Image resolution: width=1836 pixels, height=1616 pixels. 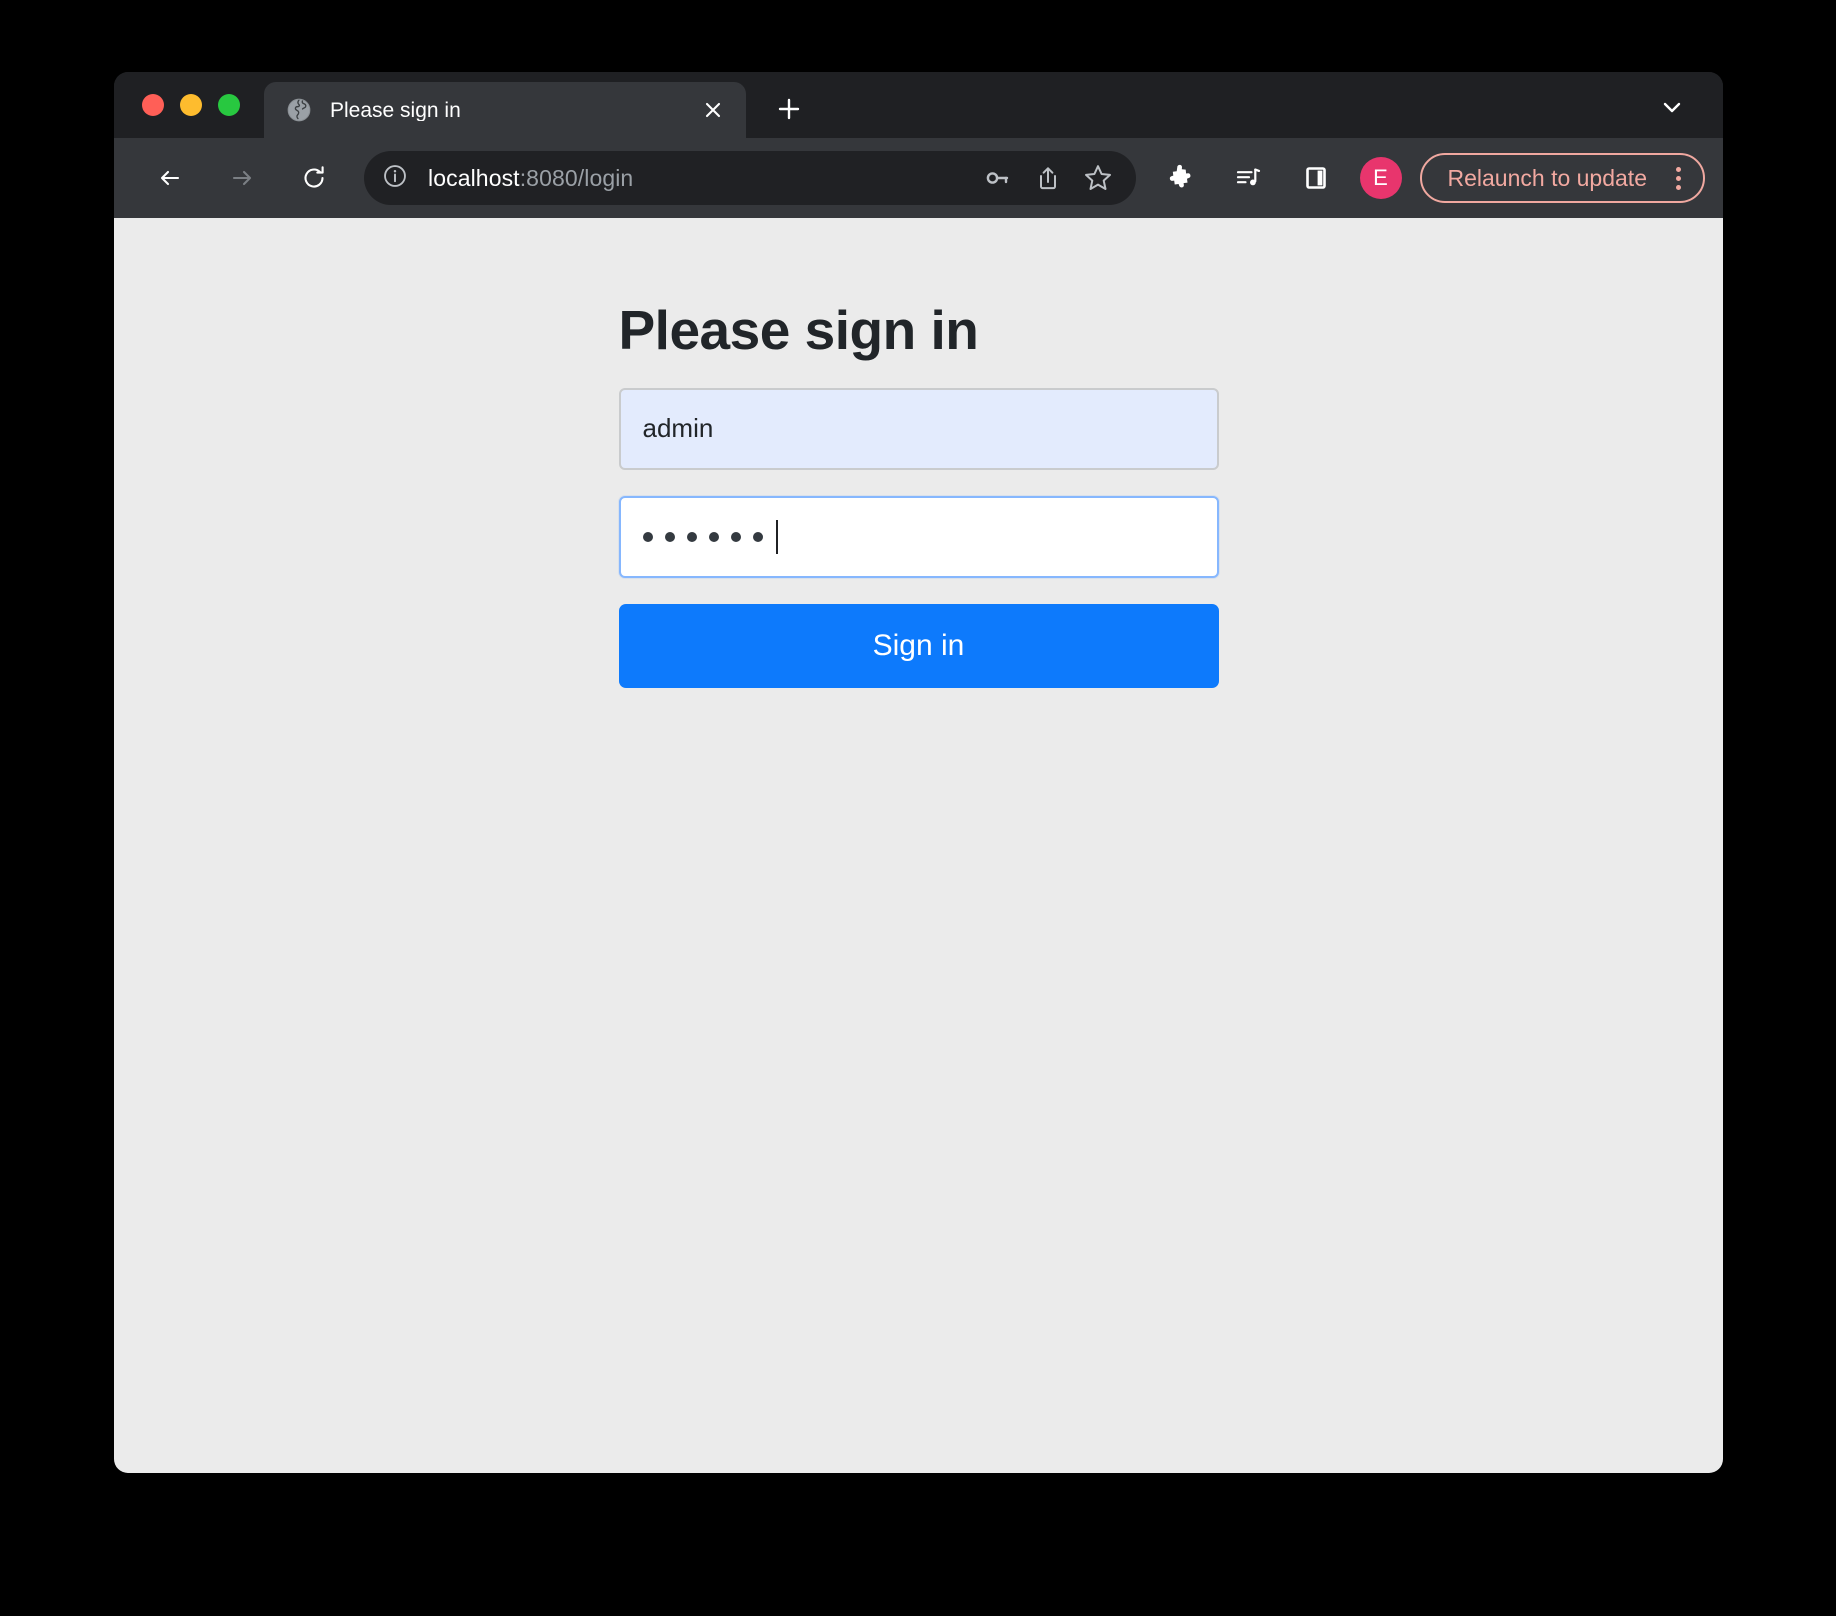 What do you see at coordinates (395, 178) in the screenshot?
I see `info-circle-icon` at bounding box center [395, 178].